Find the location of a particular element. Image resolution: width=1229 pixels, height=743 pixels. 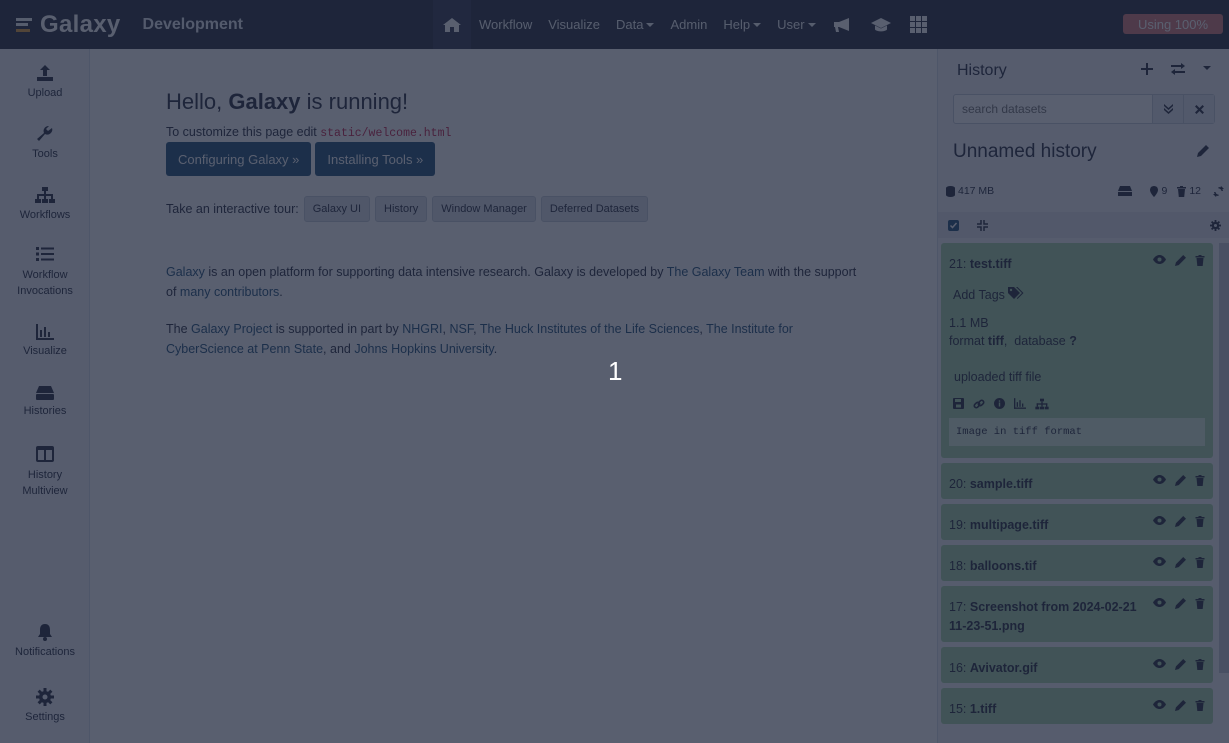

nav-help: Help is located at coordinates (742, 24).